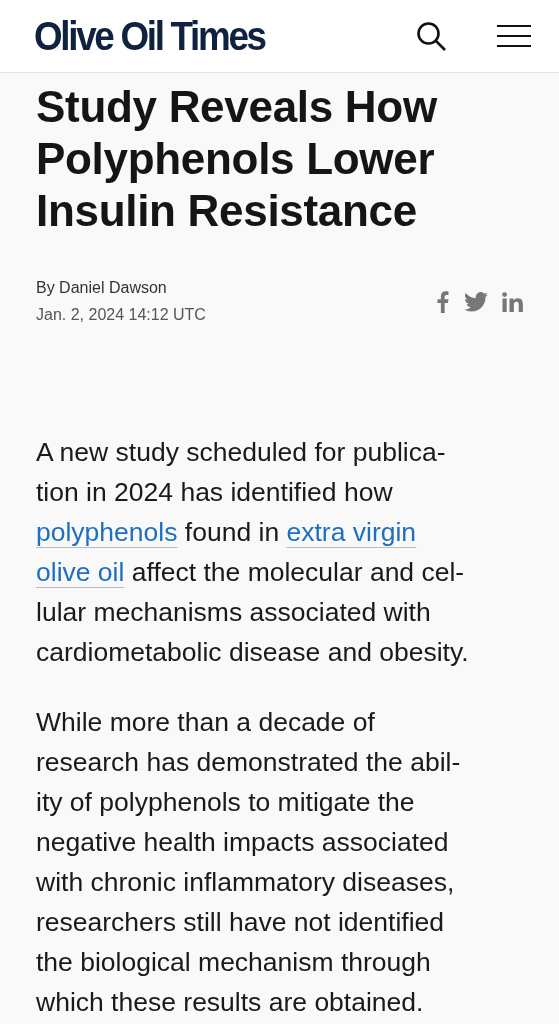  I want to click on text-link: extra virgin, so click(351, 532).